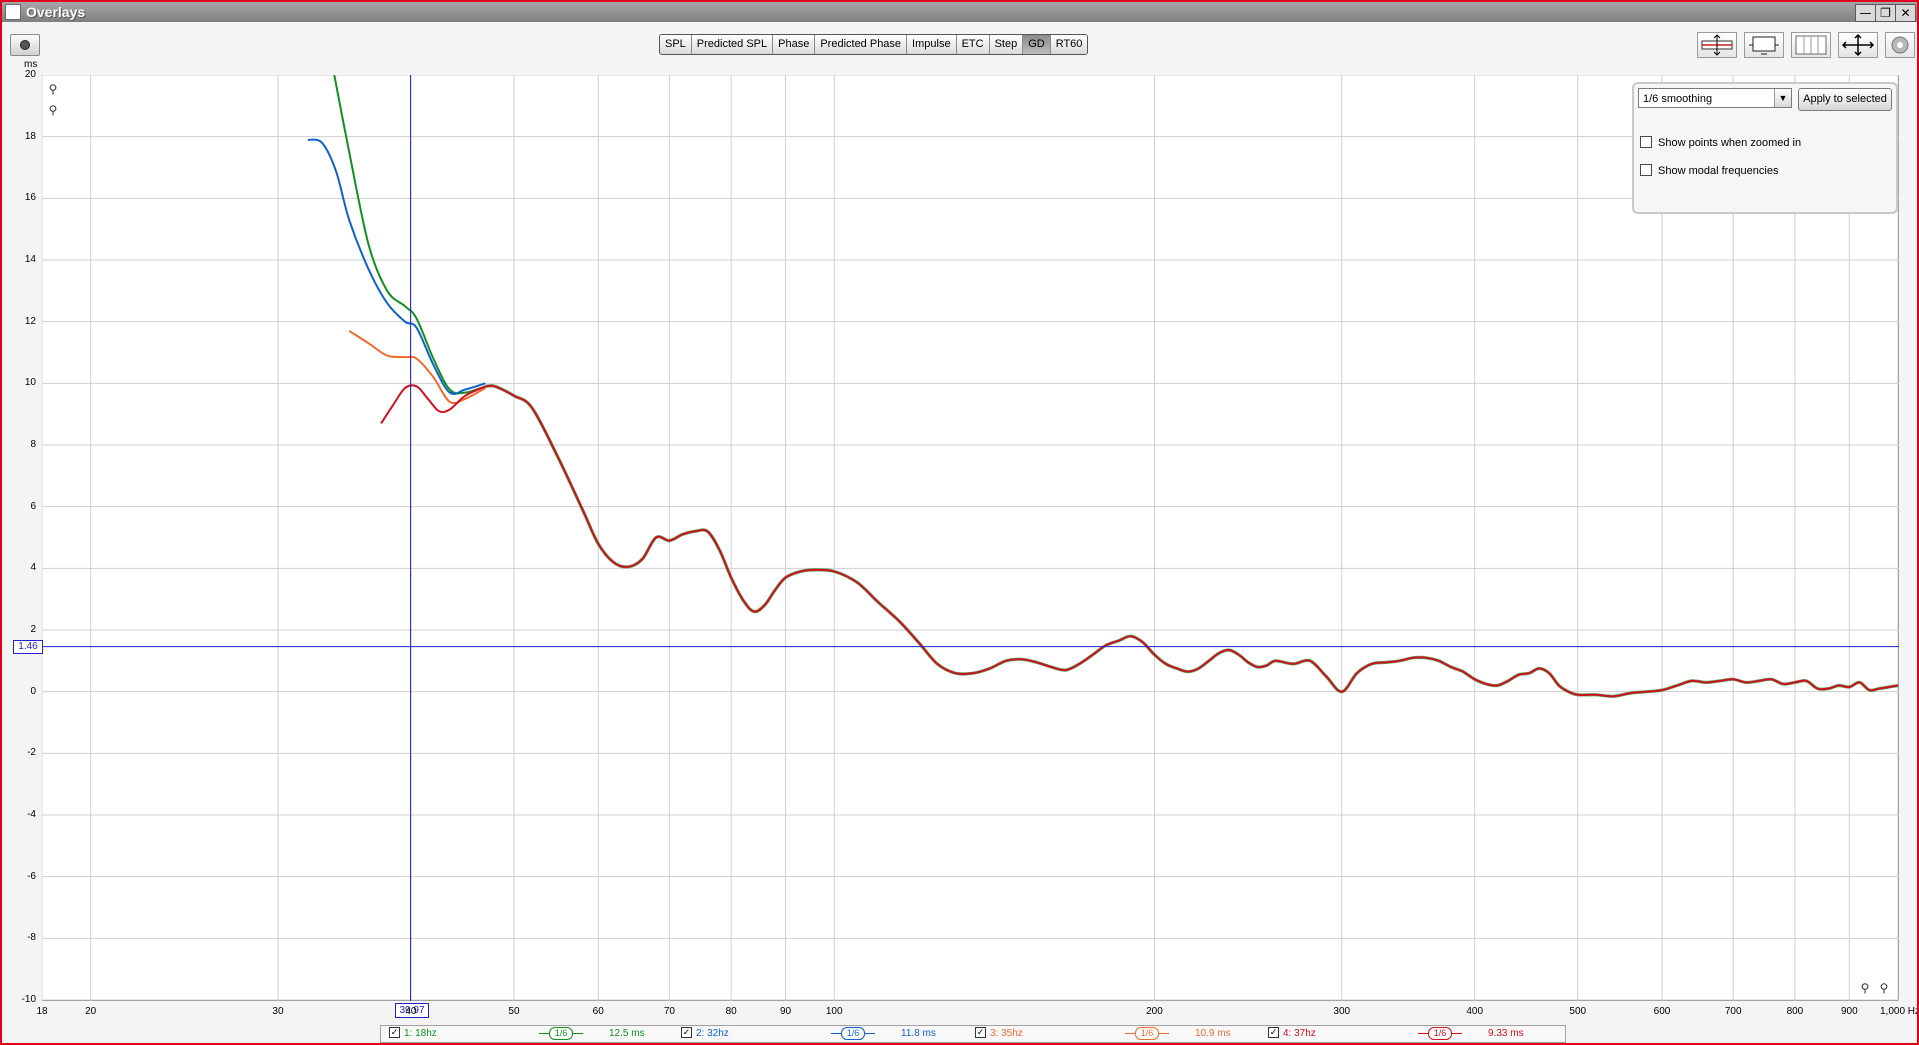  I want to click on legend-value: 9.33 ms, so click(1506, 1033).